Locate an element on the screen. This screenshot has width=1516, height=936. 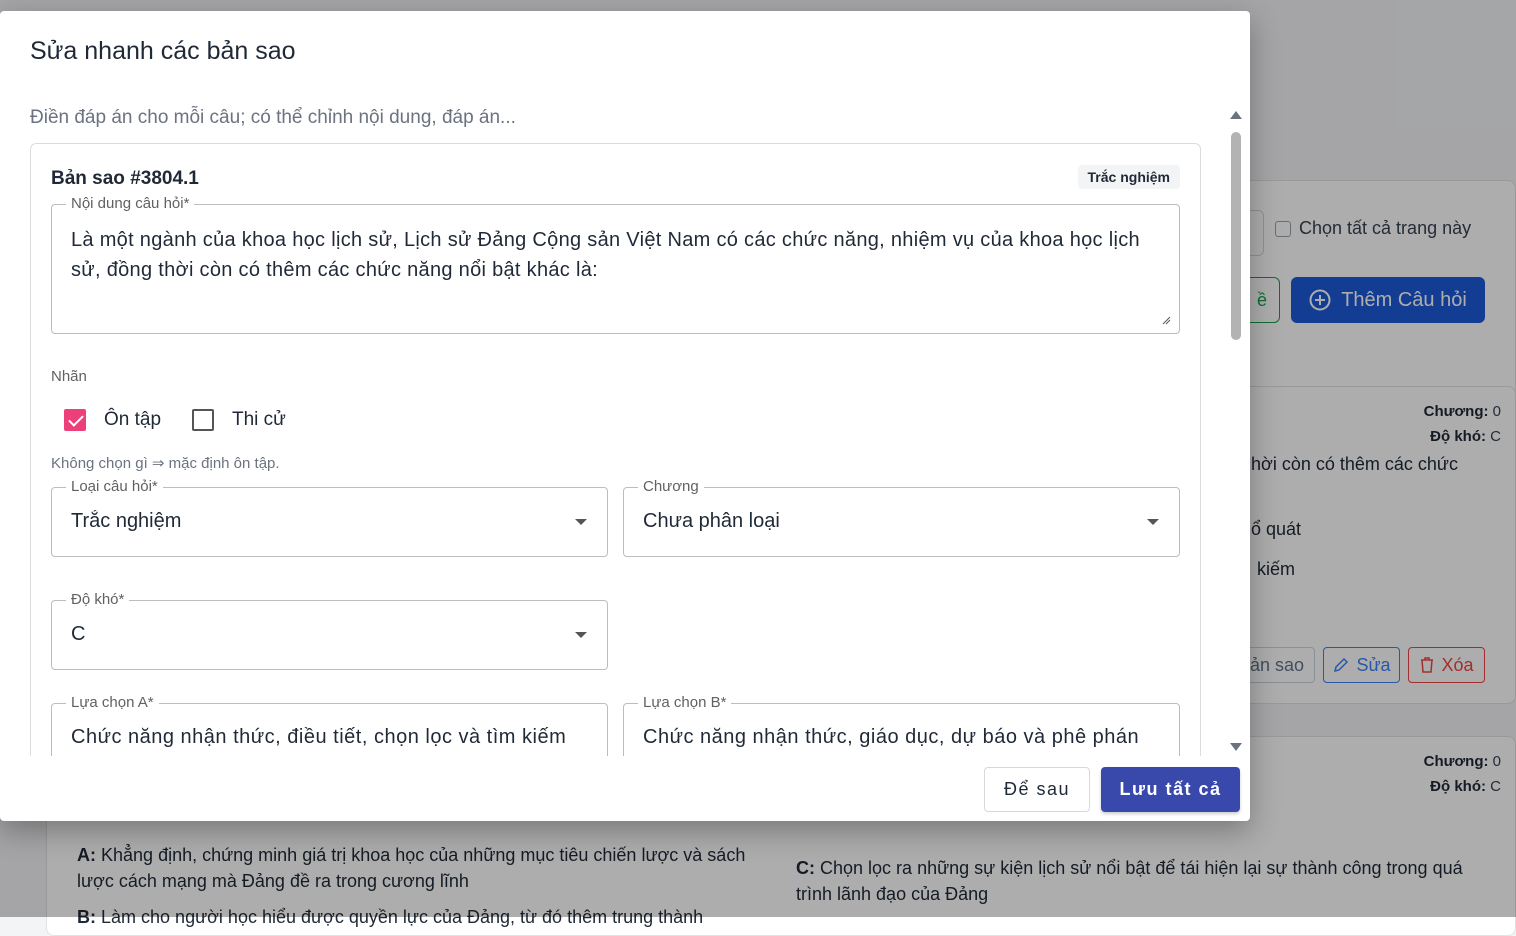
dialog-title: Sửa nhanh các bản sao is located at coordinates (163, 51).